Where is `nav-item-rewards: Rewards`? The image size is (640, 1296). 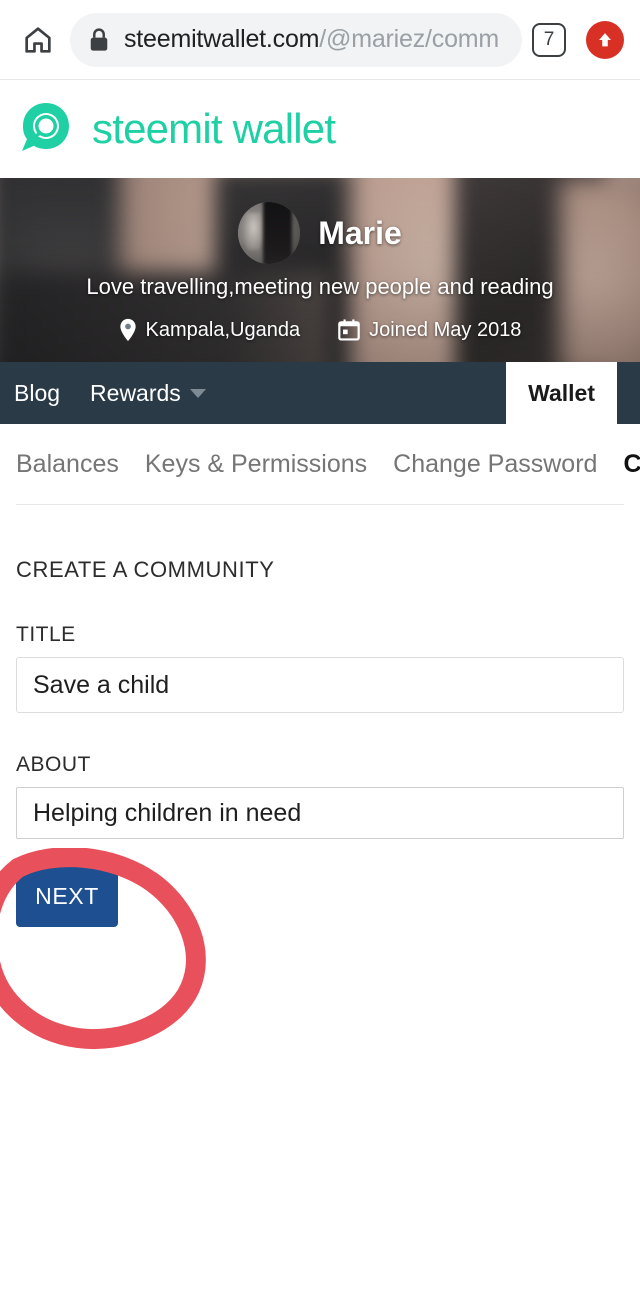 nav-item-rewards: Rewards is located at coordinates (148, 393).